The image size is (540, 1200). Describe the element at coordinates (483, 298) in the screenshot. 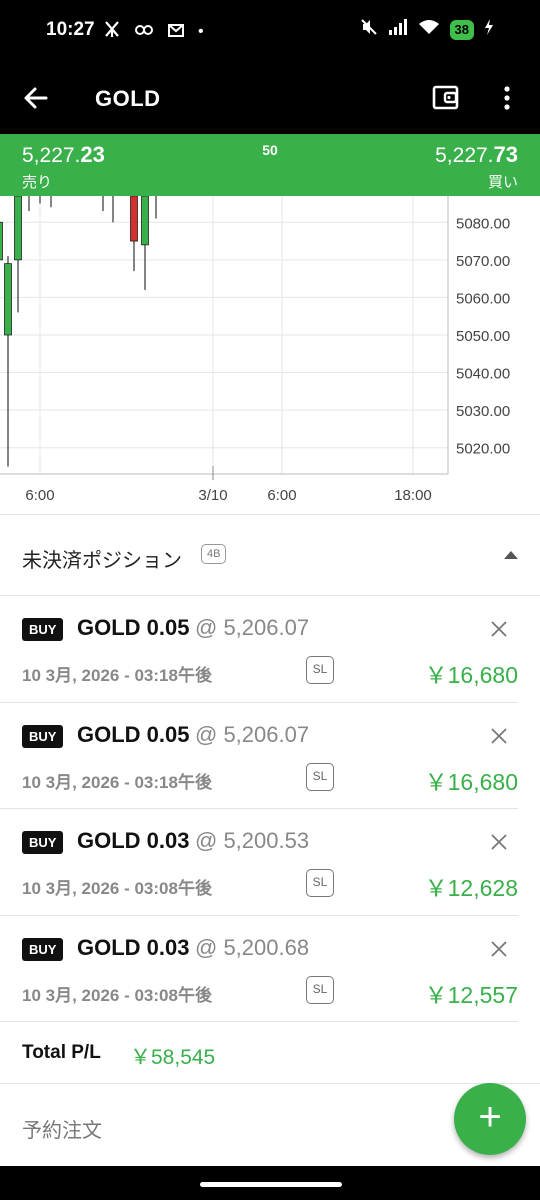

I see `y-tick-label: 5060.00` at that location.